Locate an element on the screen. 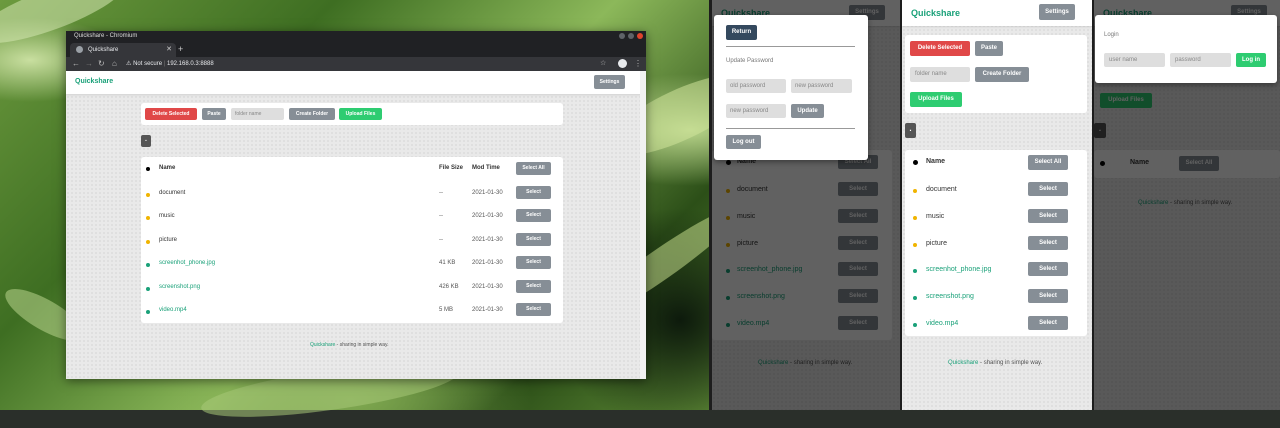 The height and width of the screenshot is (428, 1280). password-input: password is located at coordinates (1200, 60).